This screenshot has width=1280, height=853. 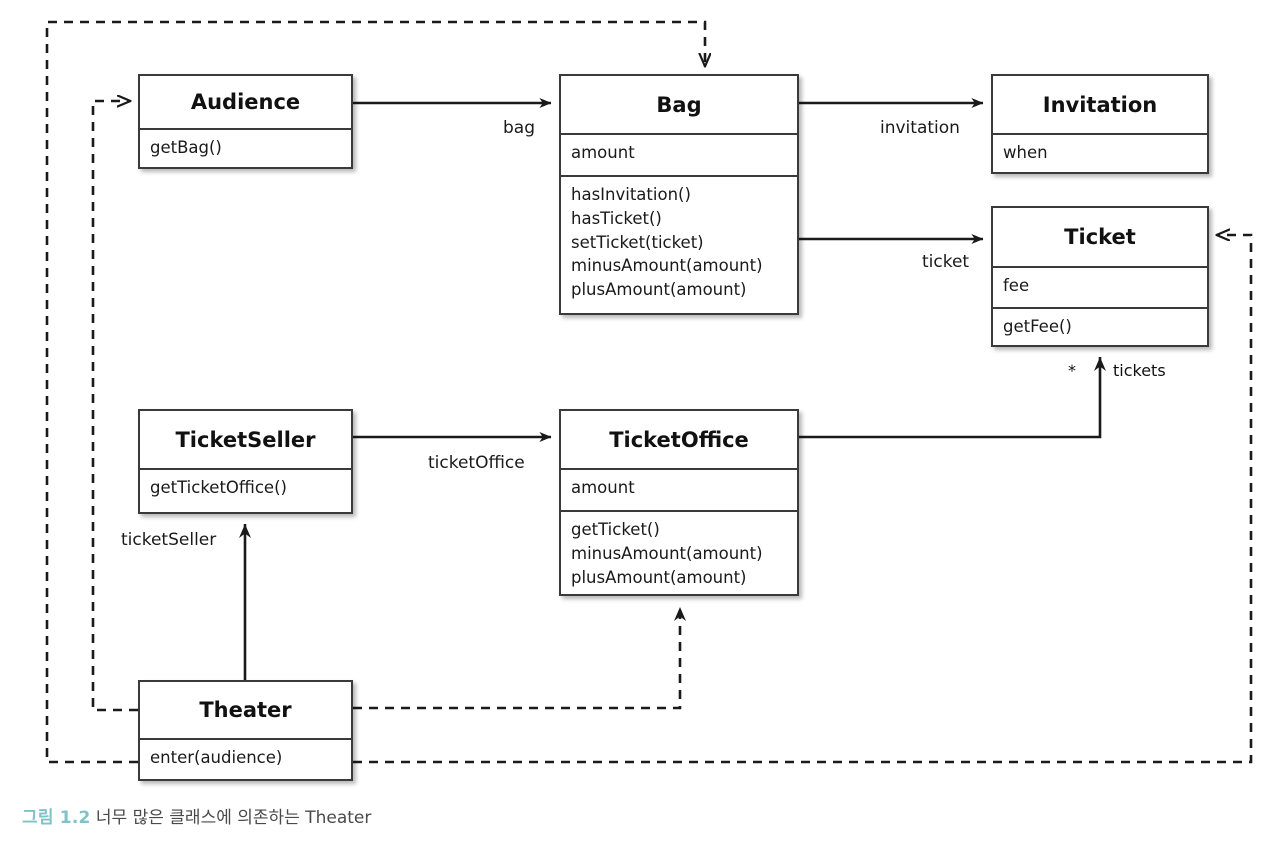 What do you see at coordinates (1100, 104) in the screenshot?
I see `uml-class-name-invitation: Invitation` at bounding box center [1100, 104].